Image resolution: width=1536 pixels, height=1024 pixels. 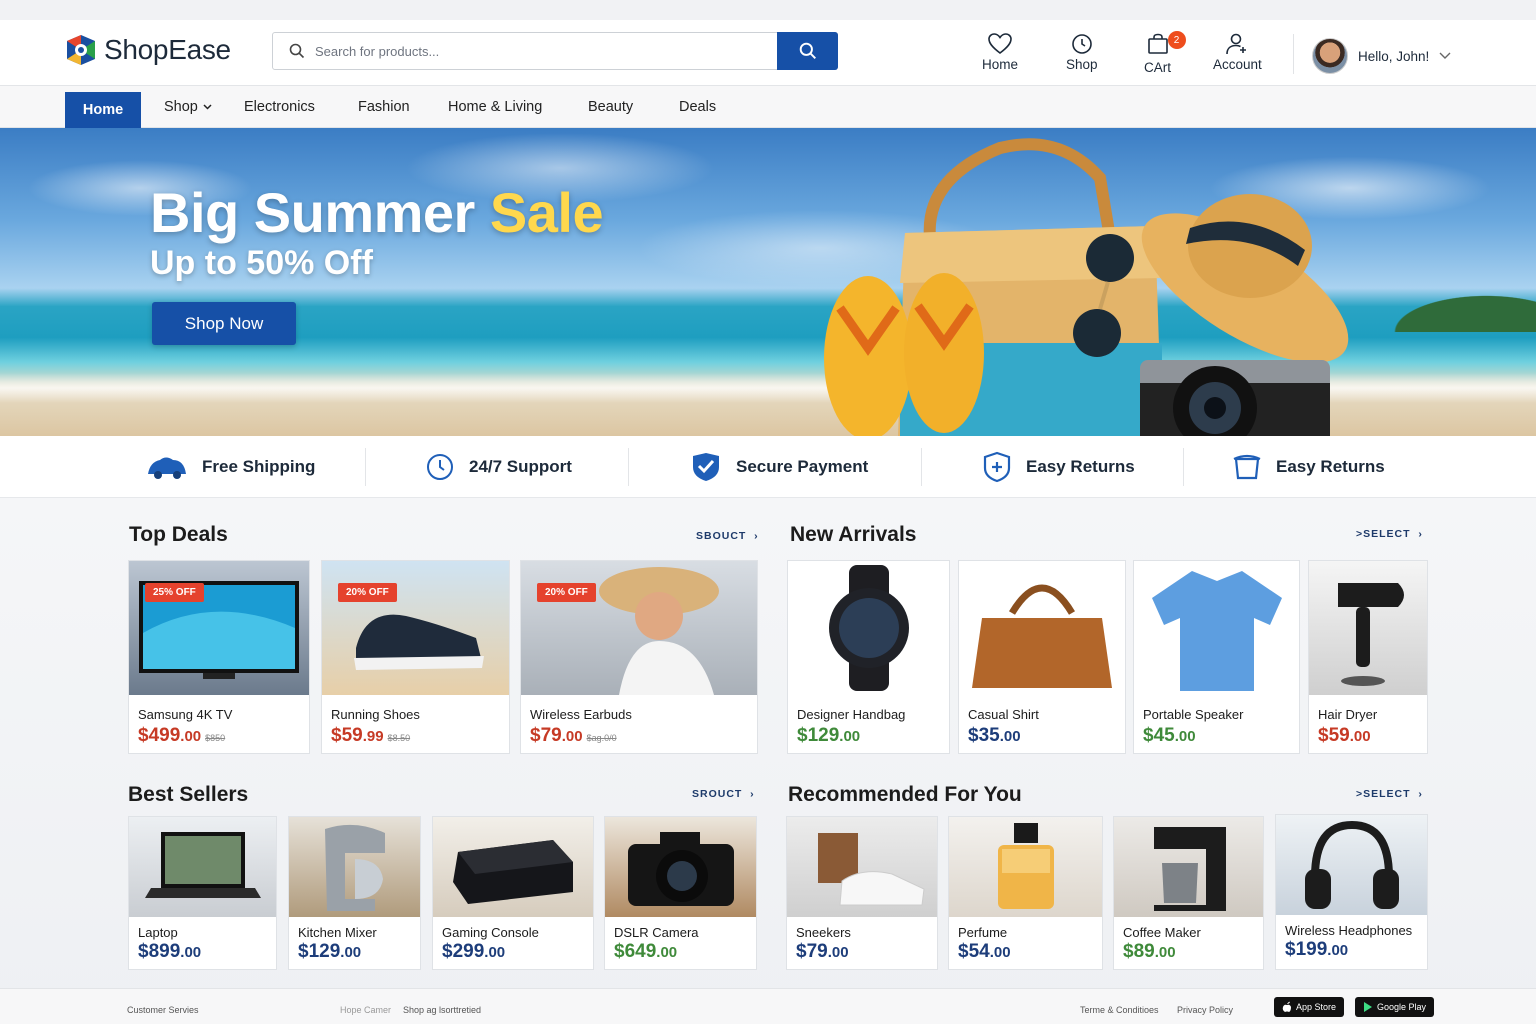 I want to click on shop-now-button: Shop Now, so click(x=224, y=323).